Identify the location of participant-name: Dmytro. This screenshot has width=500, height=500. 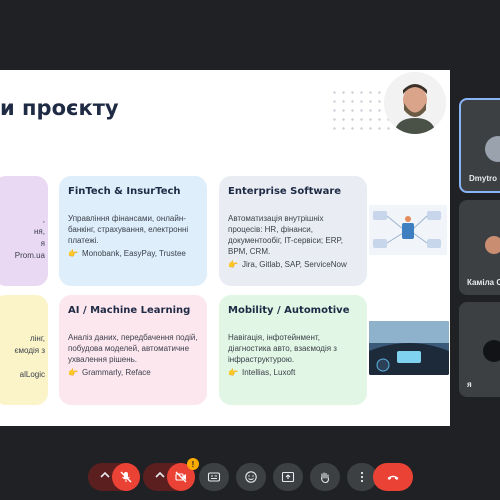
(483, 178).